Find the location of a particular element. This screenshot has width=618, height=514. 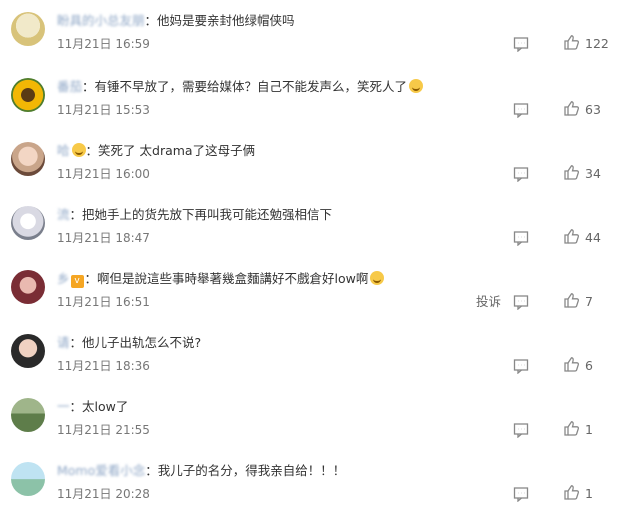

comment-item: 流：把她手上的货先放下再叫我可能还勉强相信下 11月21日 18:47 44 is located at coordinates (309, 226).